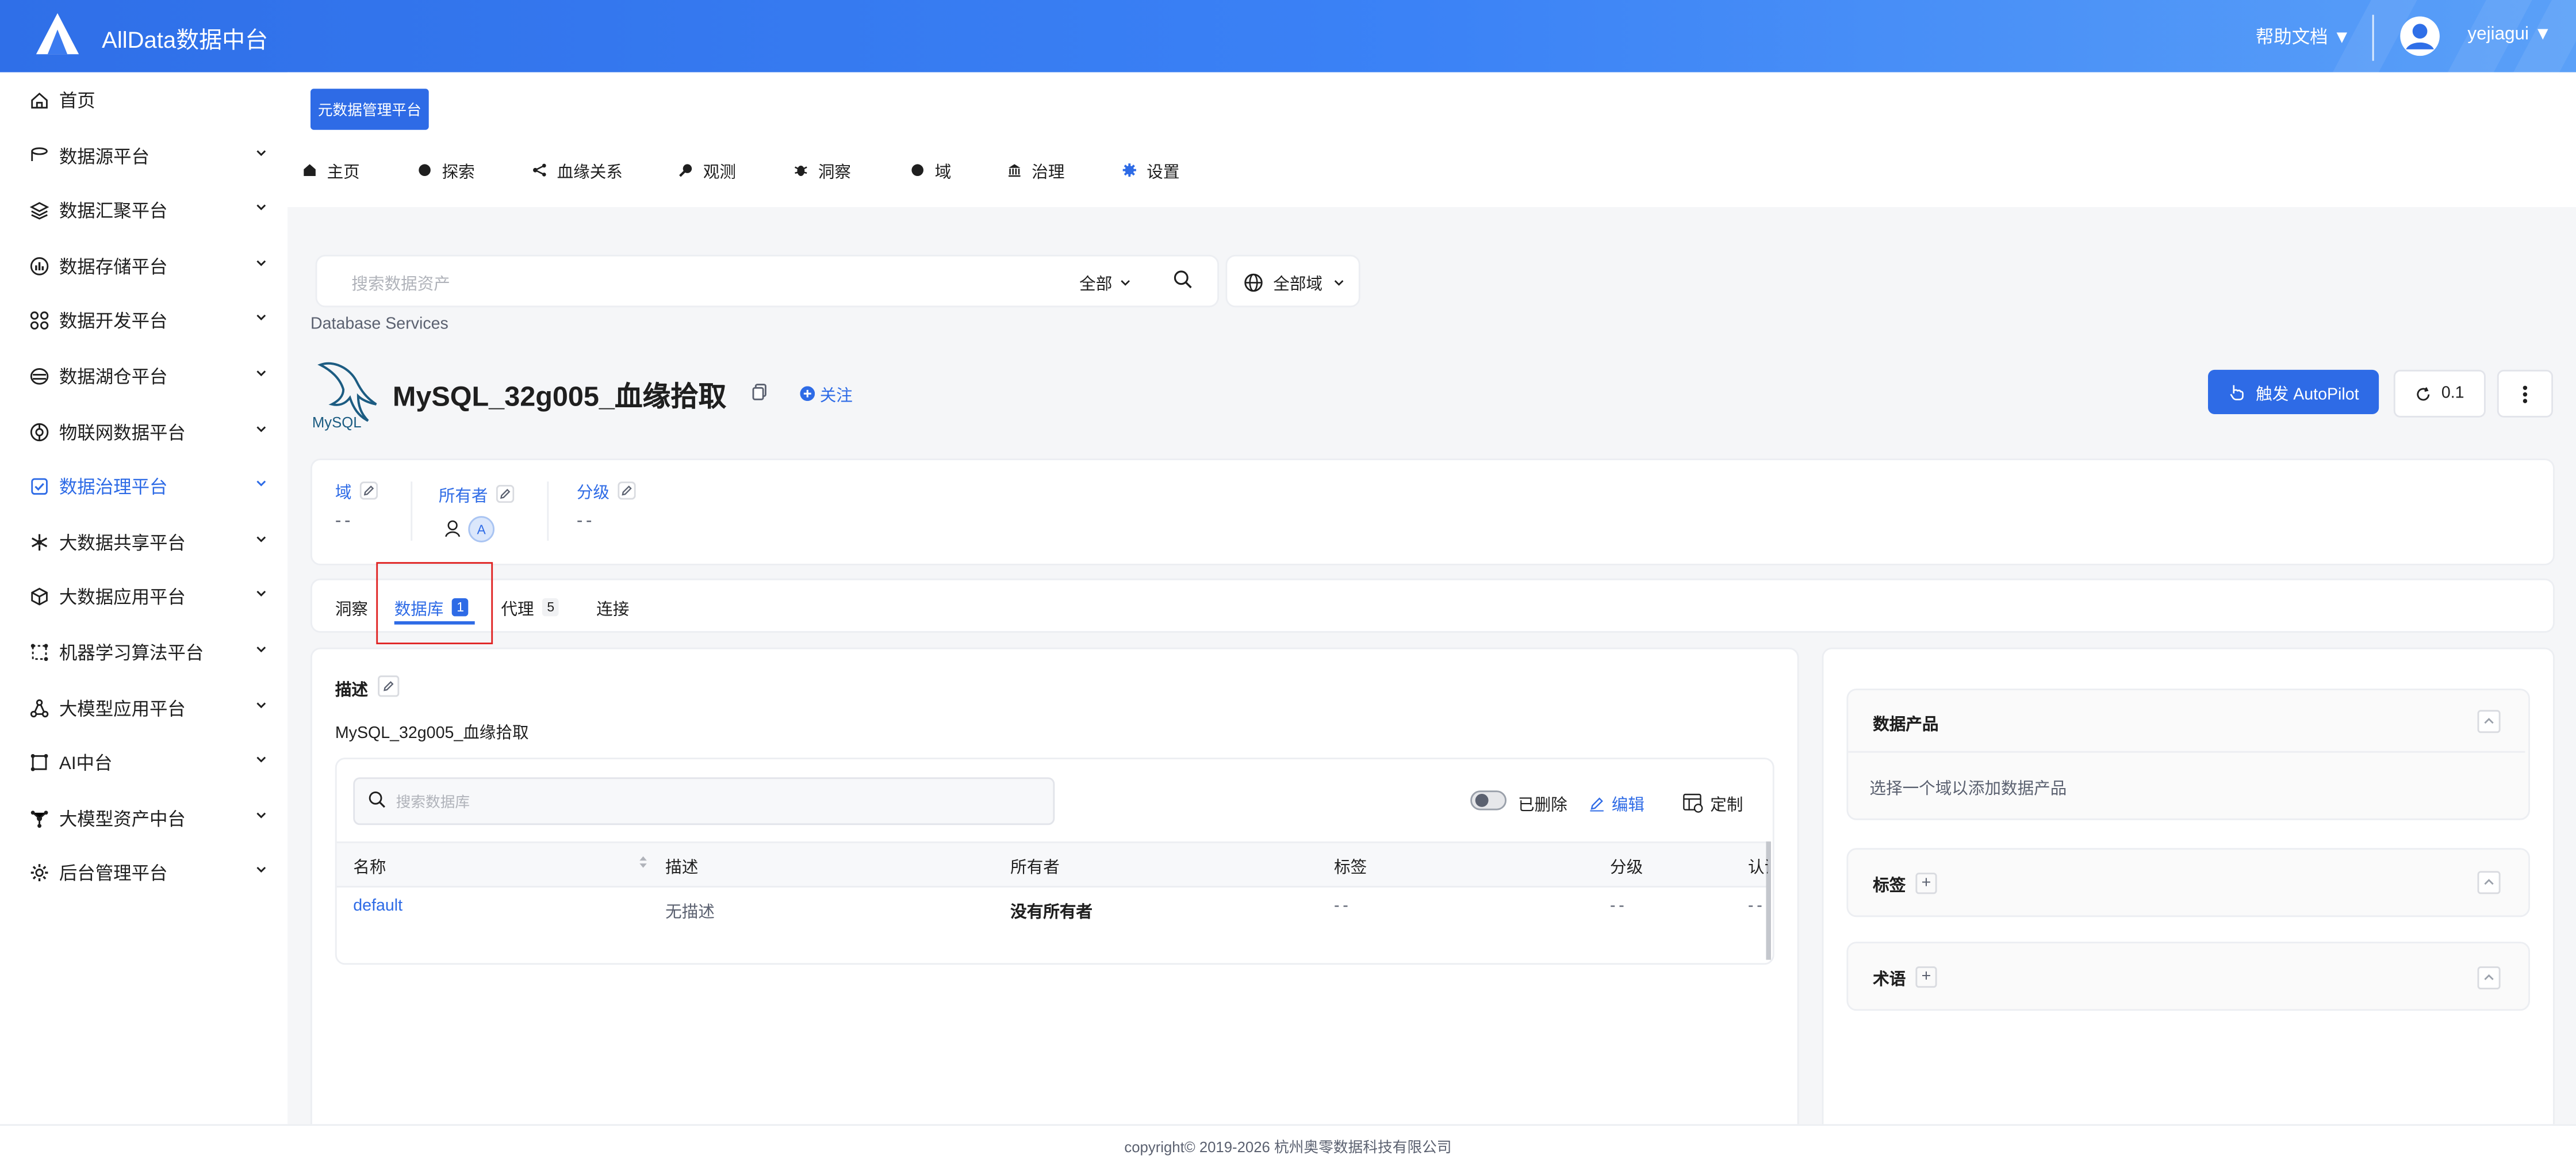  I want to click on tier-field: 分级, so click(606, 491).